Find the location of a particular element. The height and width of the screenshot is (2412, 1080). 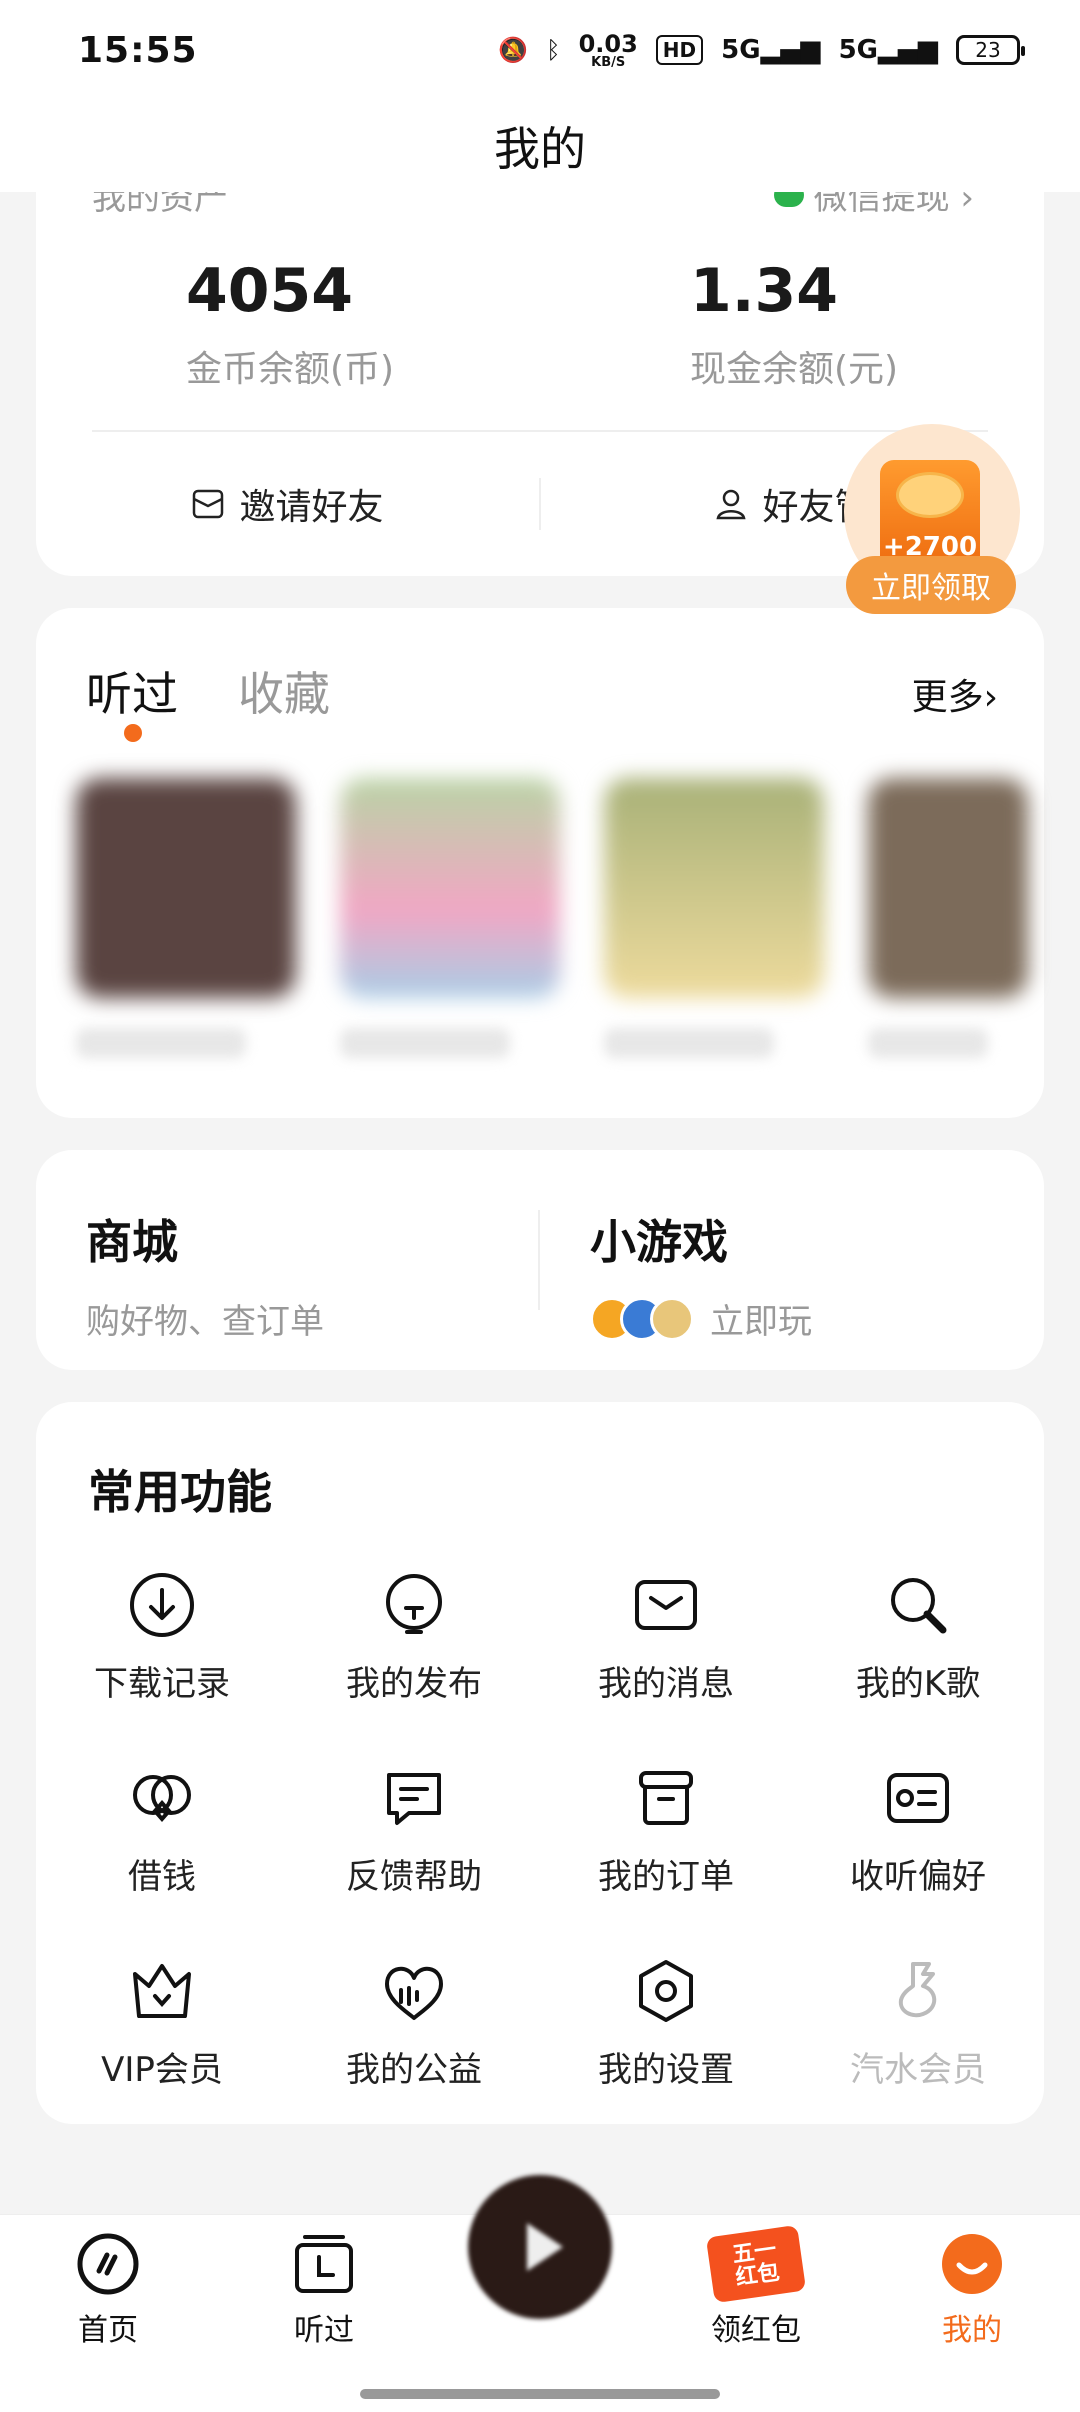

vip-member-button: VIP会员 is located at coordinates (162, 2023).